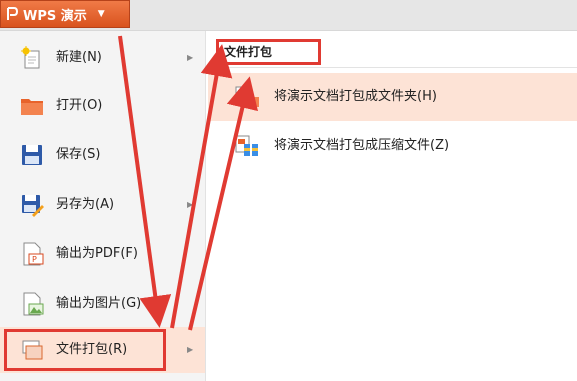  I want to click on chevron-down-icon: ▼, so click(101, 14).